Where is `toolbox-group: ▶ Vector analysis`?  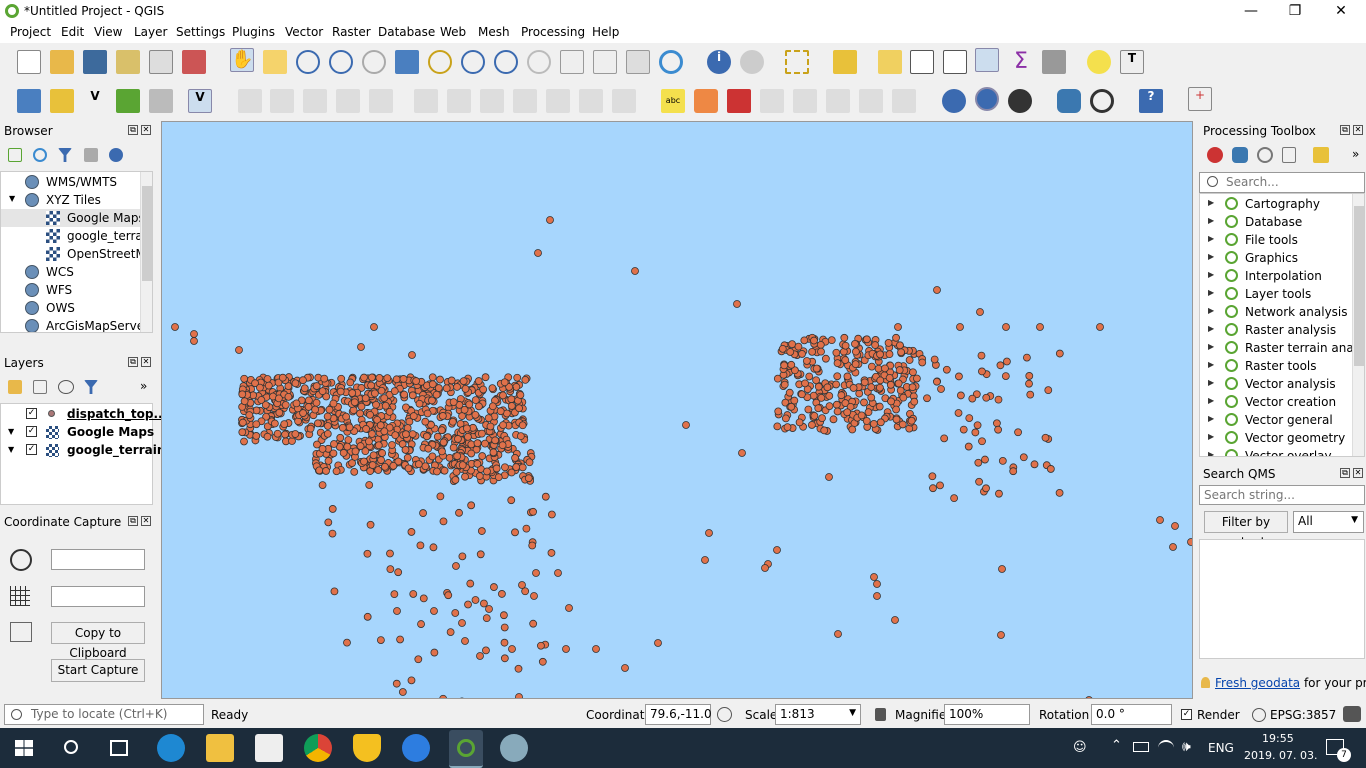 toolbox-group: ▶ Vector analysis is located at coordinates (1275, 384).